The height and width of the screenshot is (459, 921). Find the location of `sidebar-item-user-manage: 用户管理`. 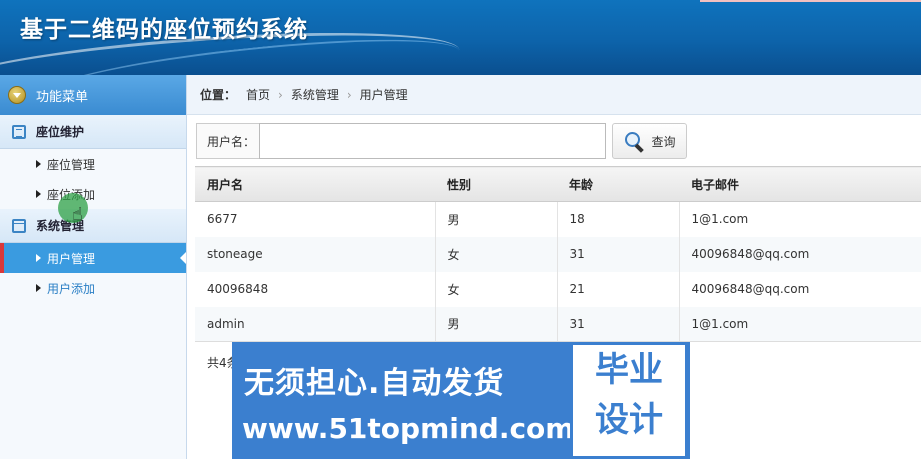

sidebar-item-user-manage: 用户管理 is located at coordinates (93, 258).